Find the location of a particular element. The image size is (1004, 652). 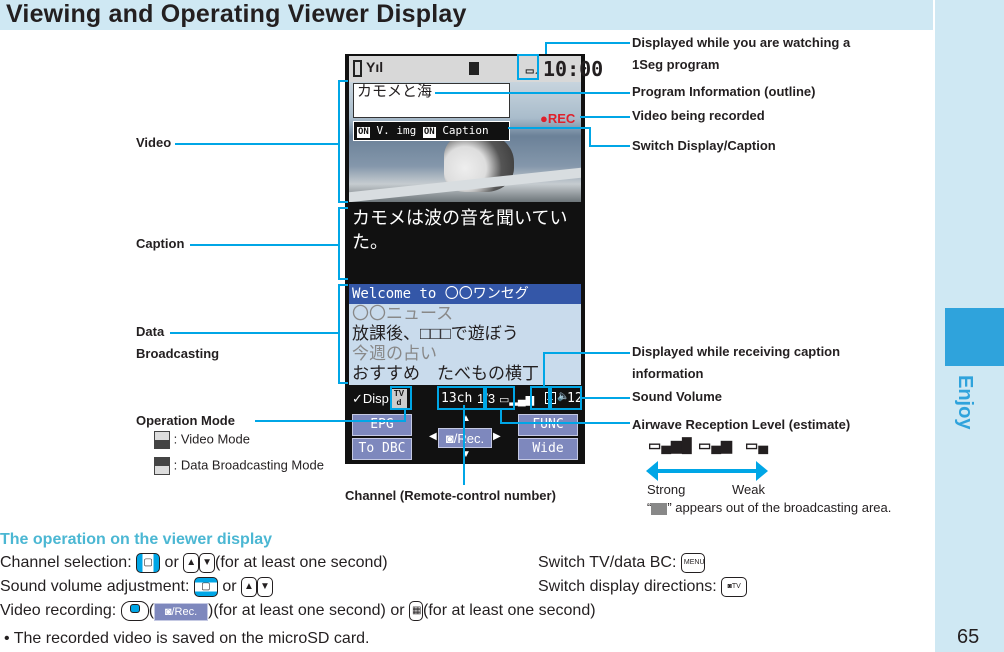

program-info-box: カモメと海 is located at coordinates (431, 100).